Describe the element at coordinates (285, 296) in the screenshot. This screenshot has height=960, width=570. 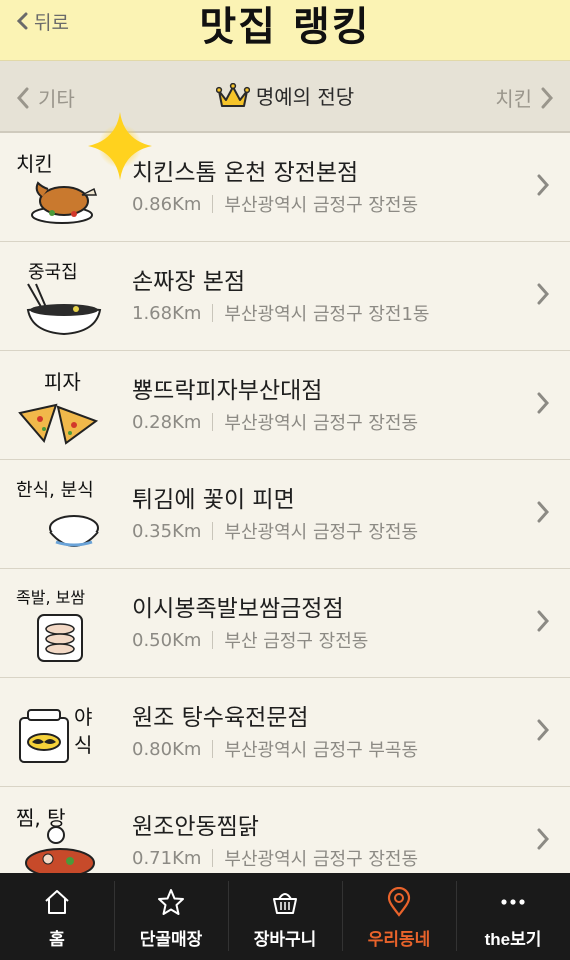
I see `list-item: 중국집 손짜장 본점 1.68Km 부산광역시 금정구 장전1동` at that location.